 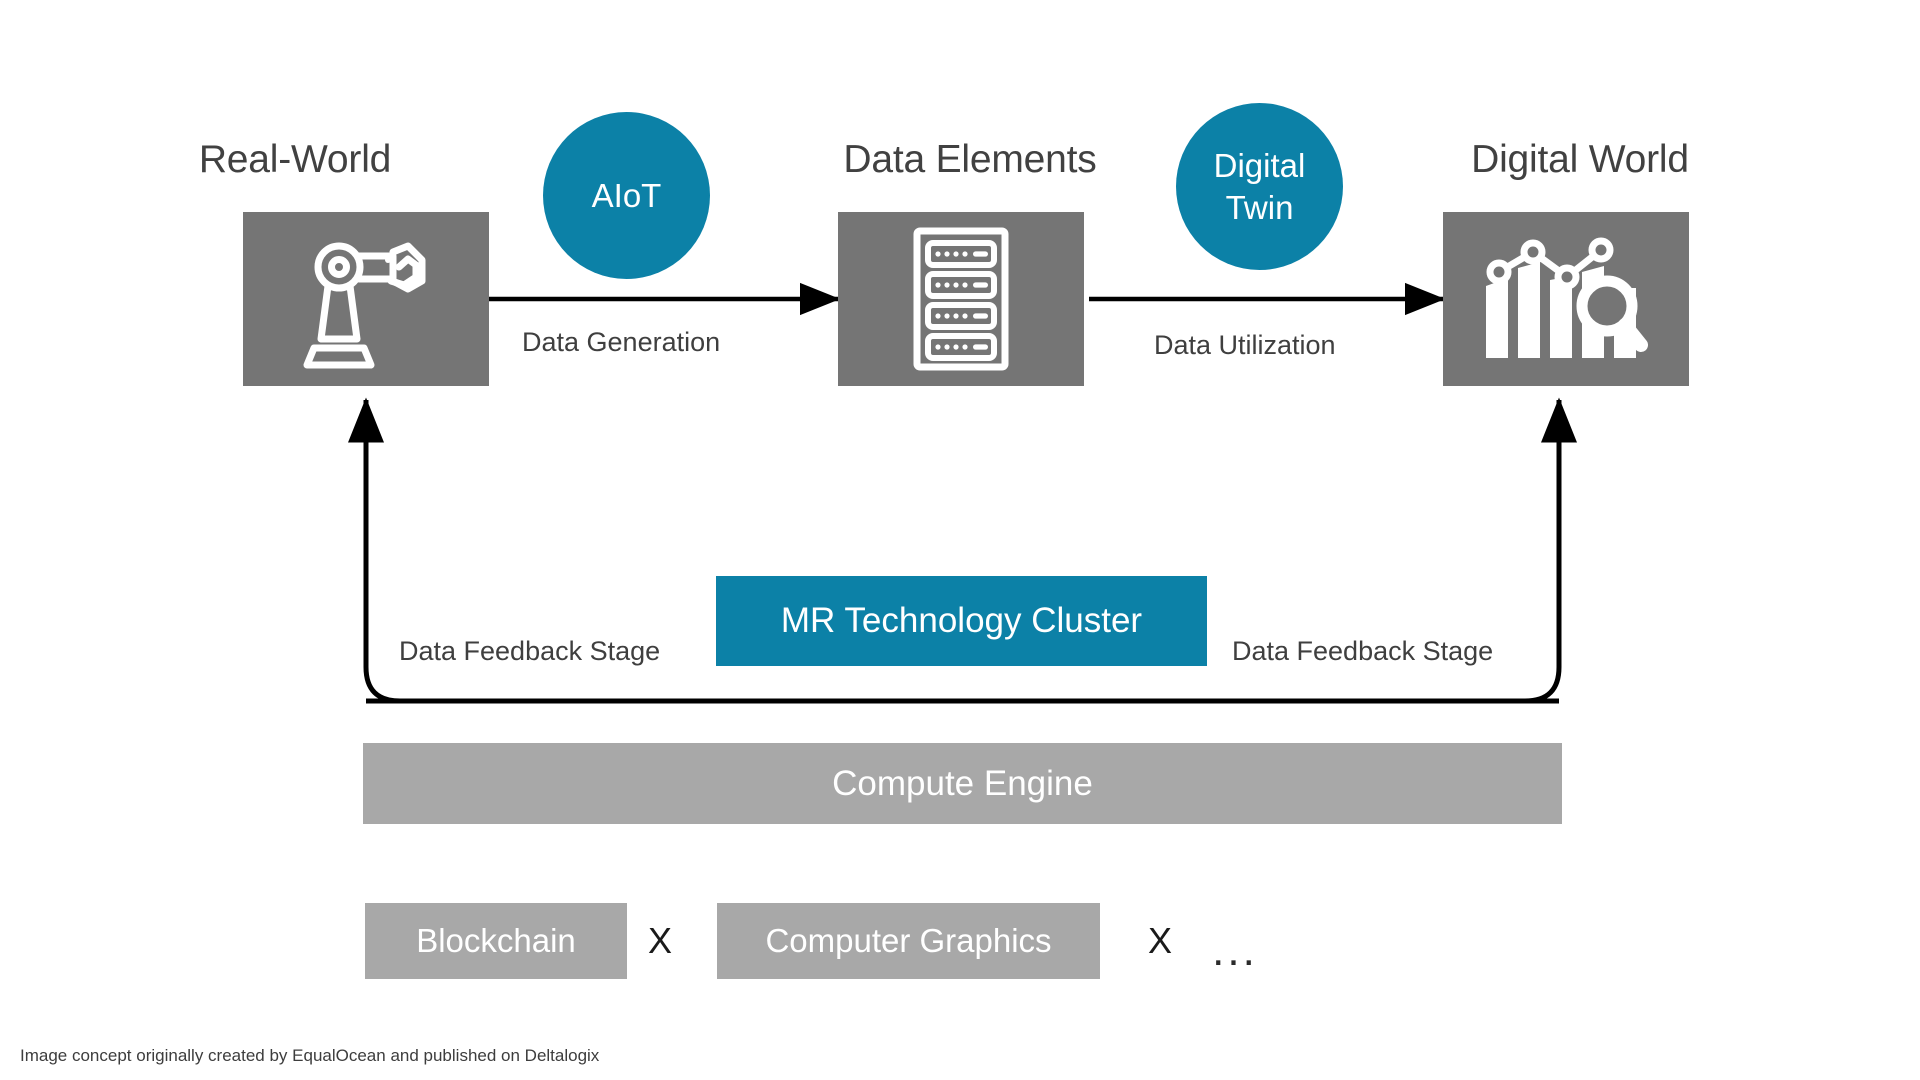 What do you see at coordinates (364, 305) in the screenshot?
I see `robot-arm-icon` at bounding box center [364, 305].